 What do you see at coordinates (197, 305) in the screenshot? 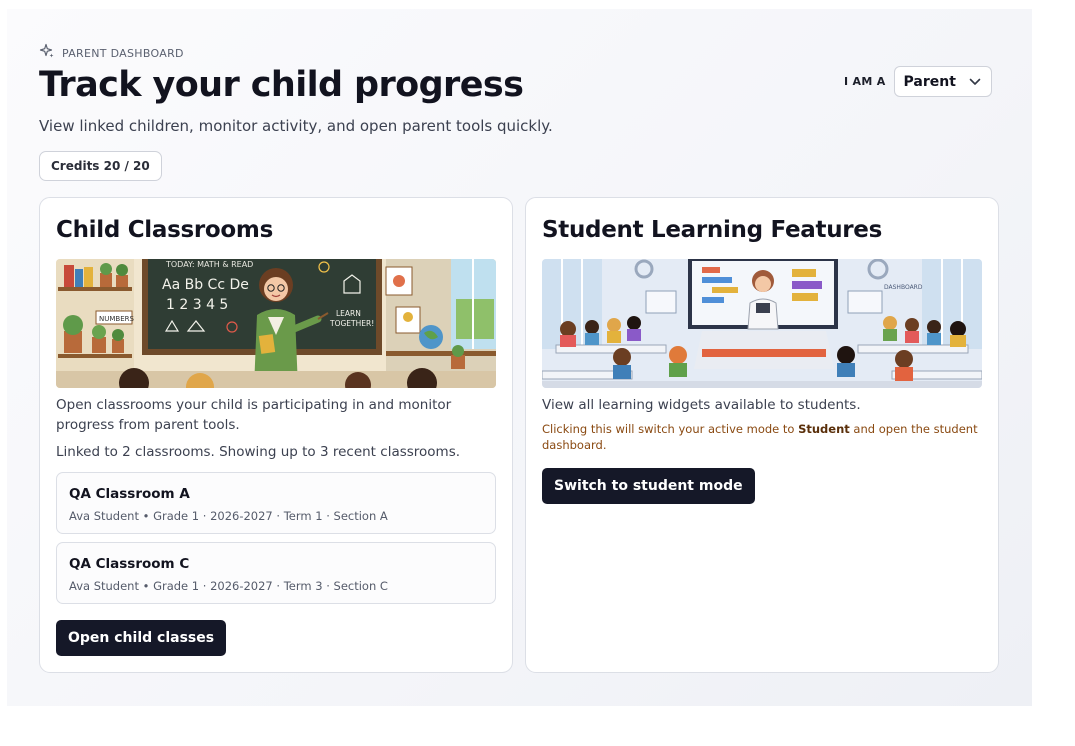
I see `board-numbers: 1 2 3 4 5` at bounding box center [197, 305].